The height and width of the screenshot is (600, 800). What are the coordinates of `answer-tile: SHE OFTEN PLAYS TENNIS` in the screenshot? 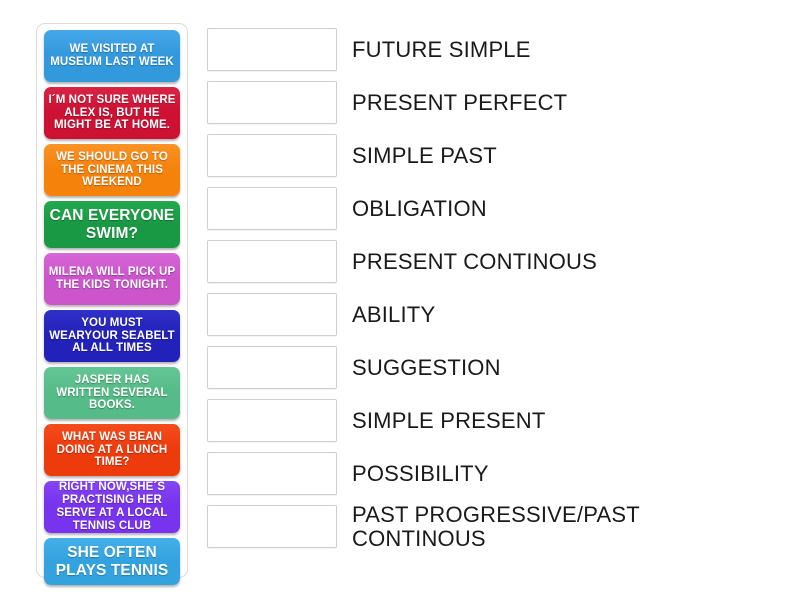 It's located at (112, 561).